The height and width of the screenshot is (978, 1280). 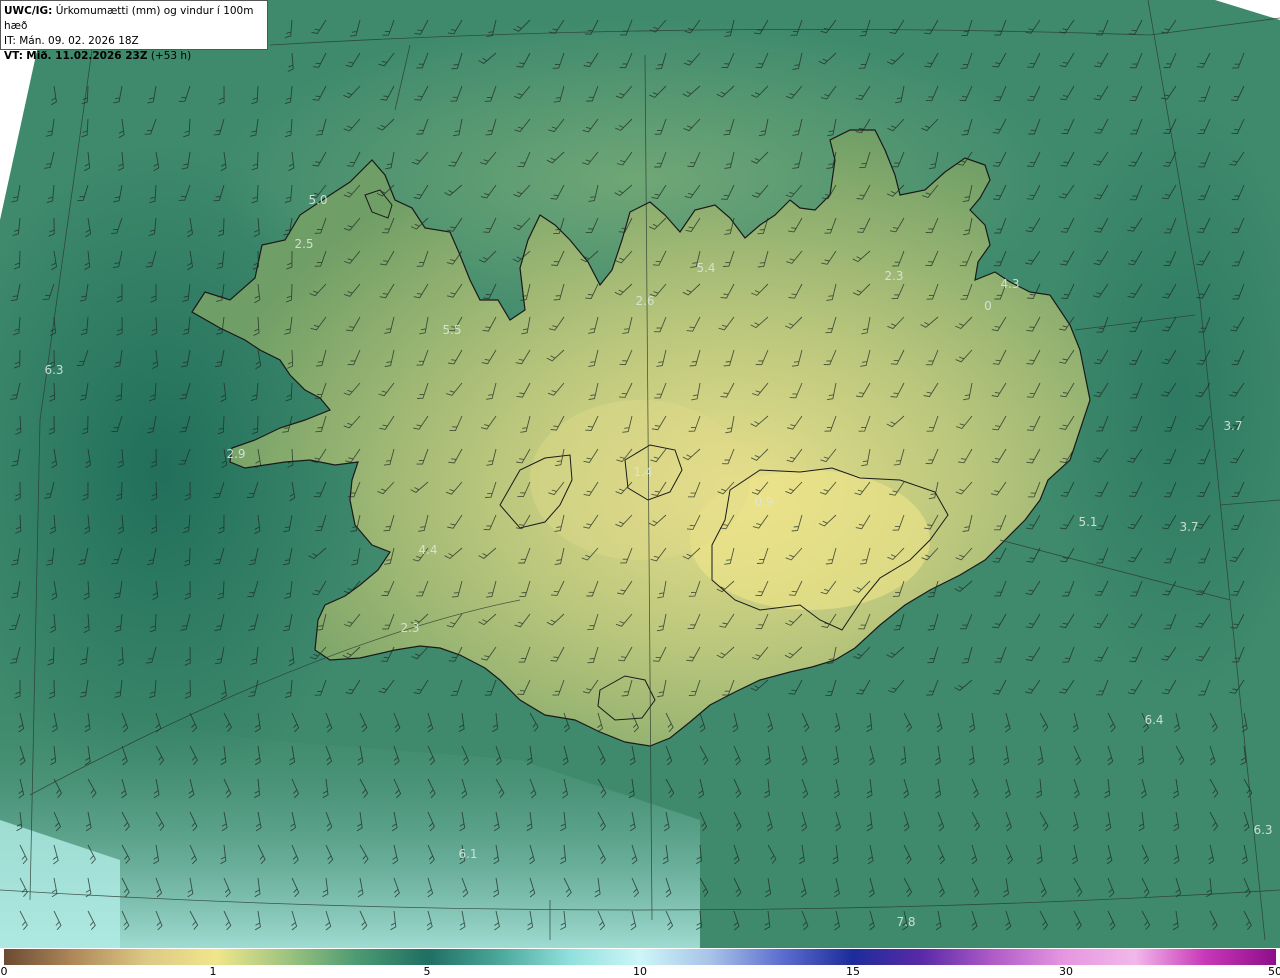 What do you see at coordinates (640, 971) in the screenshot?
I see `colorbar-tick-3: 10` at bounding box center [640, 971].